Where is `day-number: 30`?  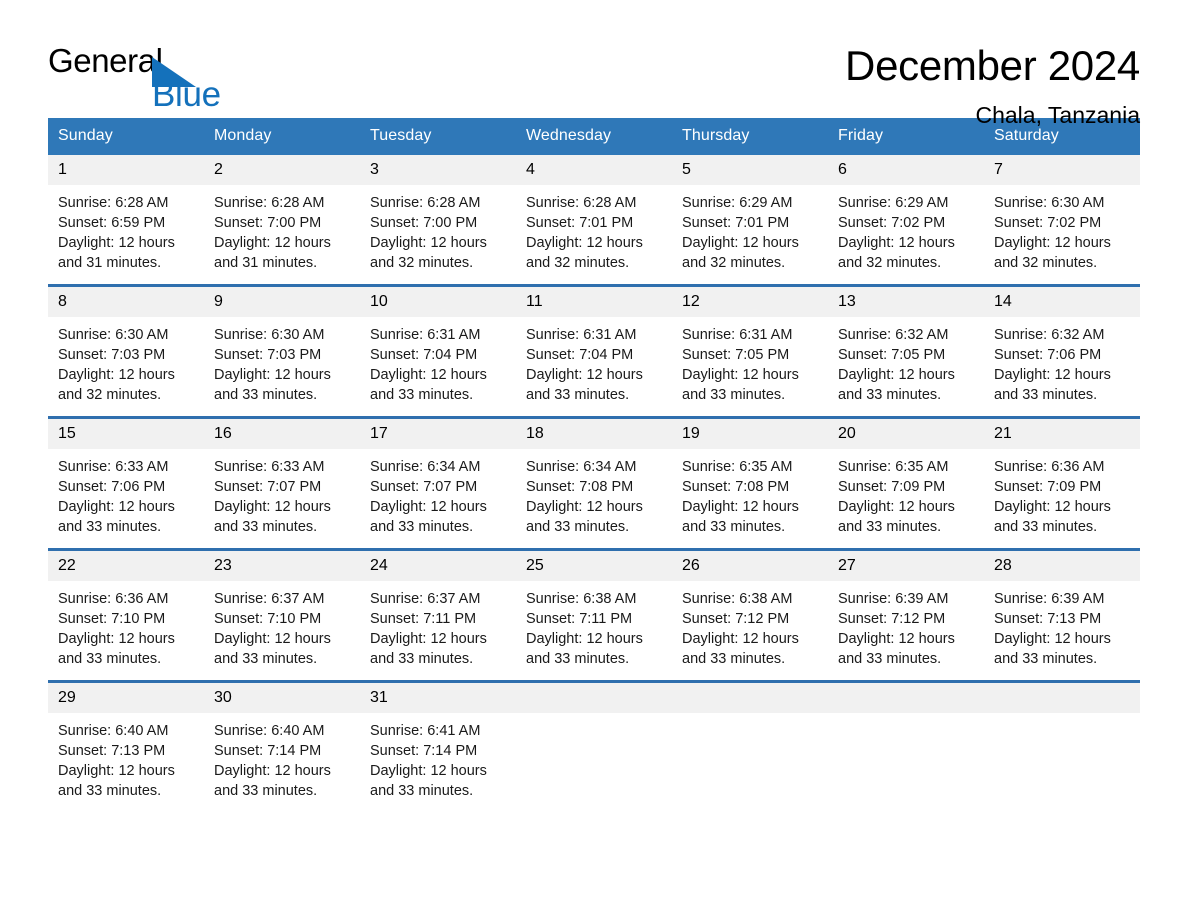
day-number: 30 is located at coordinates (282, 698).